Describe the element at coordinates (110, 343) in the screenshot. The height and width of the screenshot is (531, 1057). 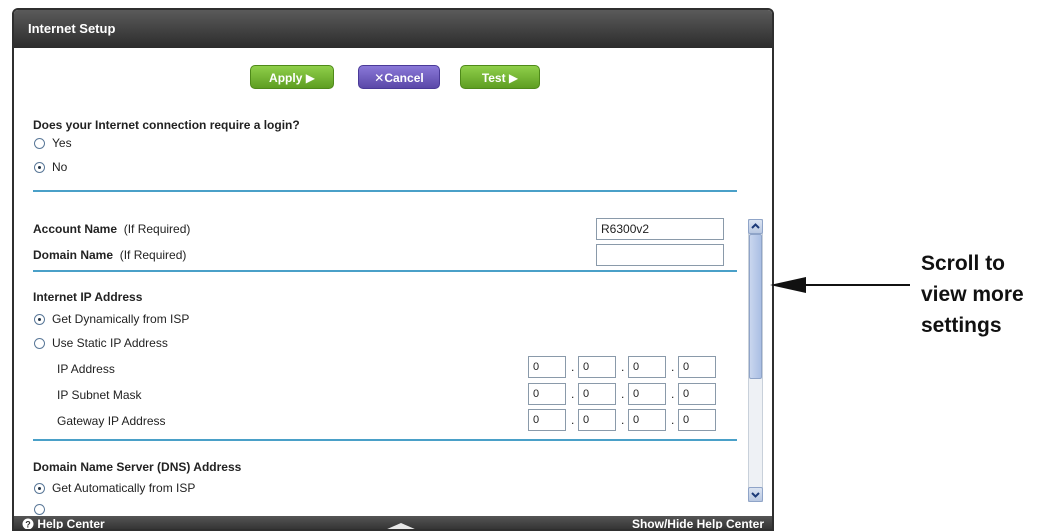
I see `ip-static-label: Use Static IP Address` at that location.